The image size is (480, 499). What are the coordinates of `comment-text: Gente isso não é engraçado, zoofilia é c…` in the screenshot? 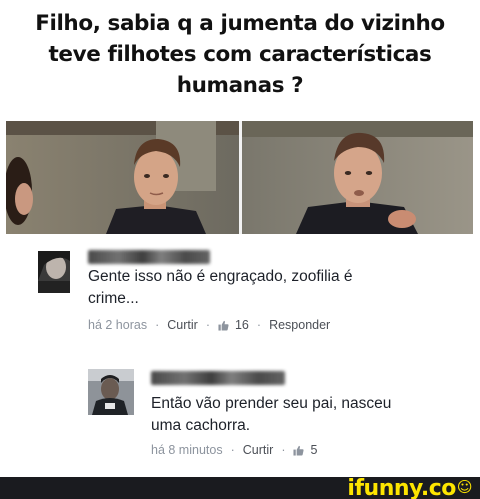 It's located at (258, 288).